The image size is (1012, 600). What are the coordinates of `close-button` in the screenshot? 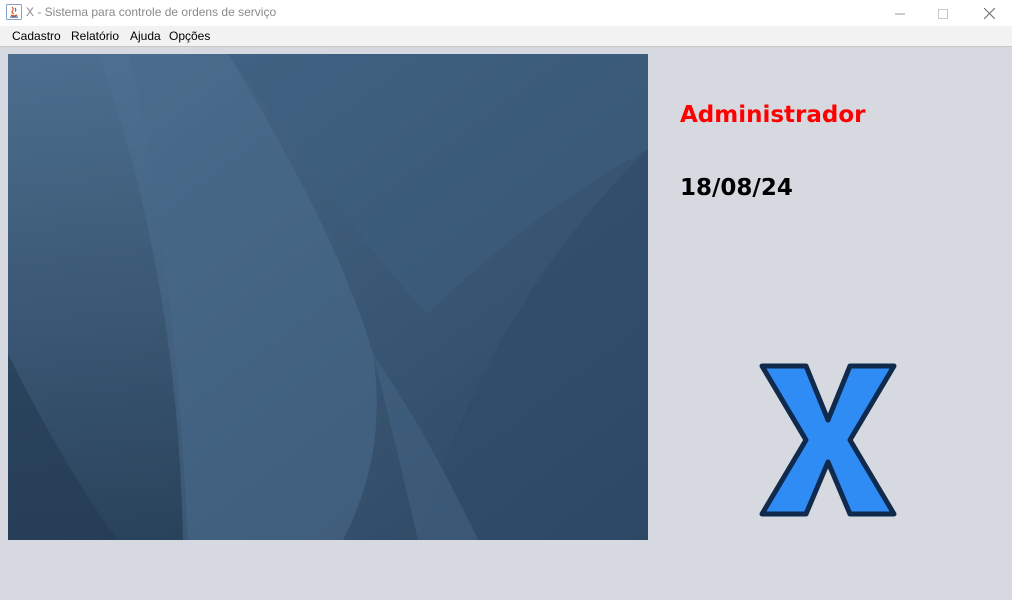 It's located at (989, 13).